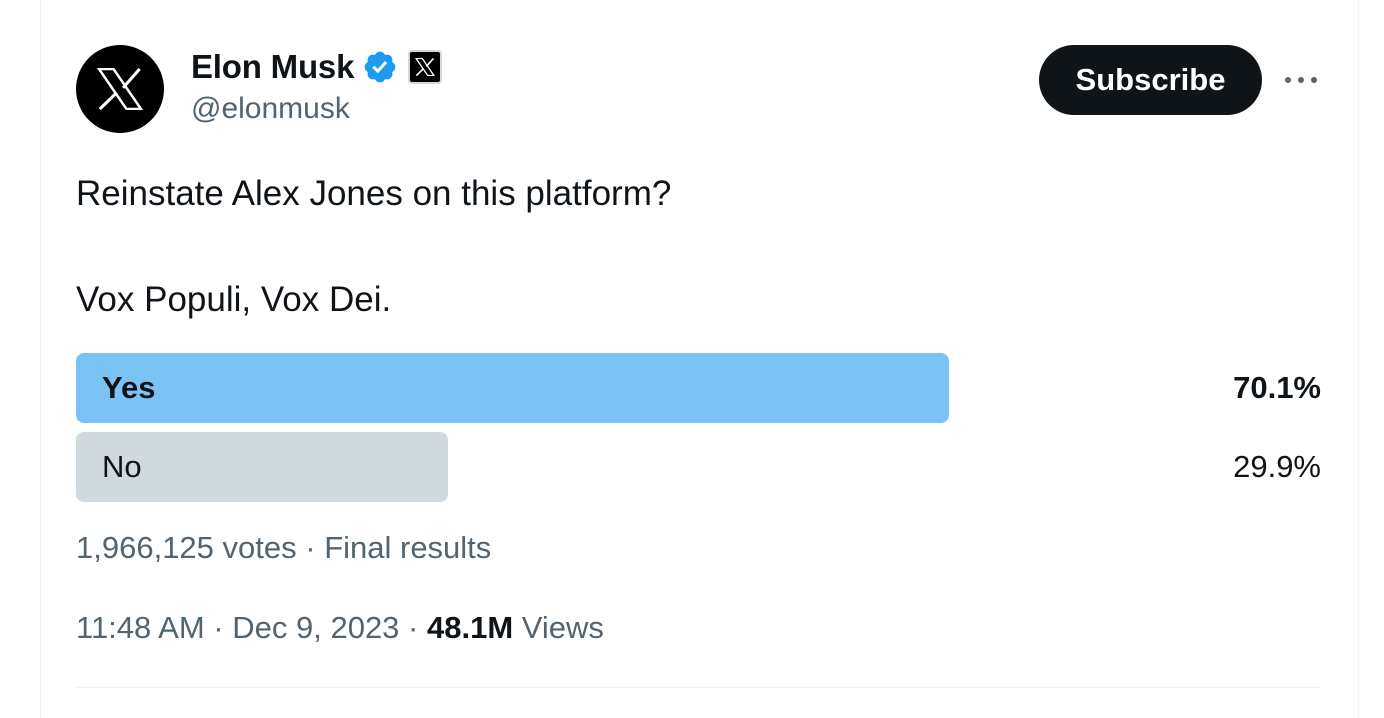 Image resolution: width=1384 pixels, height=718 pixels. What do you see at coordinates (698, 687) in the screenshot?
I see `divider` at bounding box center [698, 687].